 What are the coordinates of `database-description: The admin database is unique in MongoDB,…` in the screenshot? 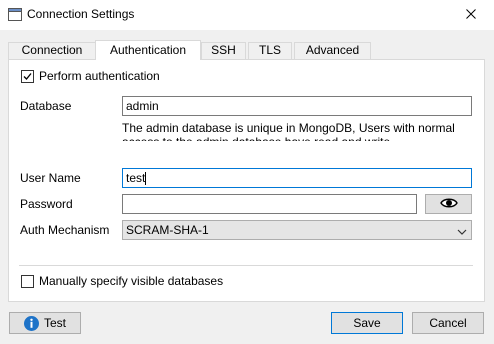 It's located at (288, 131).